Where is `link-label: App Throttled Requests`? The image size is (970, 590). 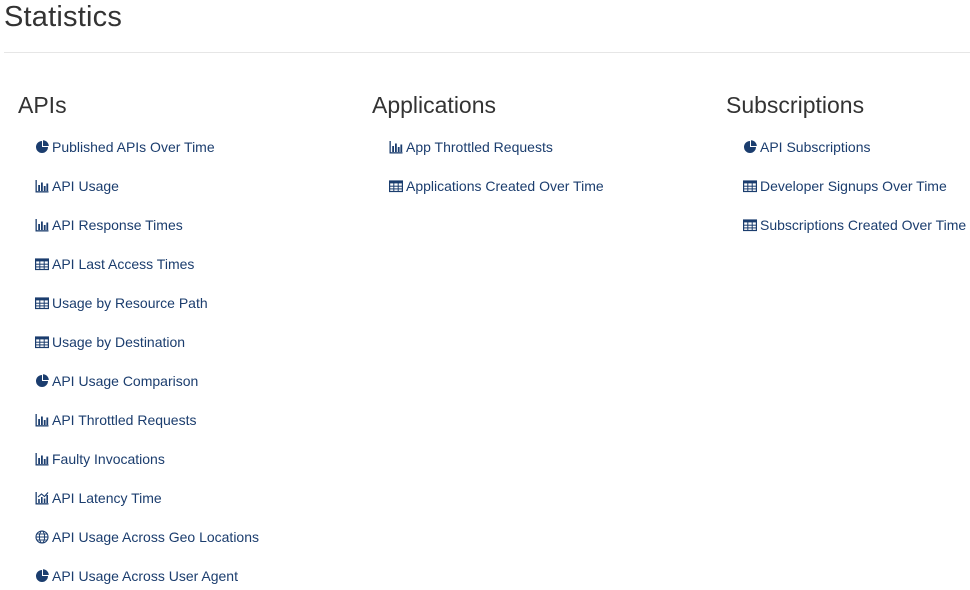 link-label: App Throttled Requests is located at coordinates (479, 147).